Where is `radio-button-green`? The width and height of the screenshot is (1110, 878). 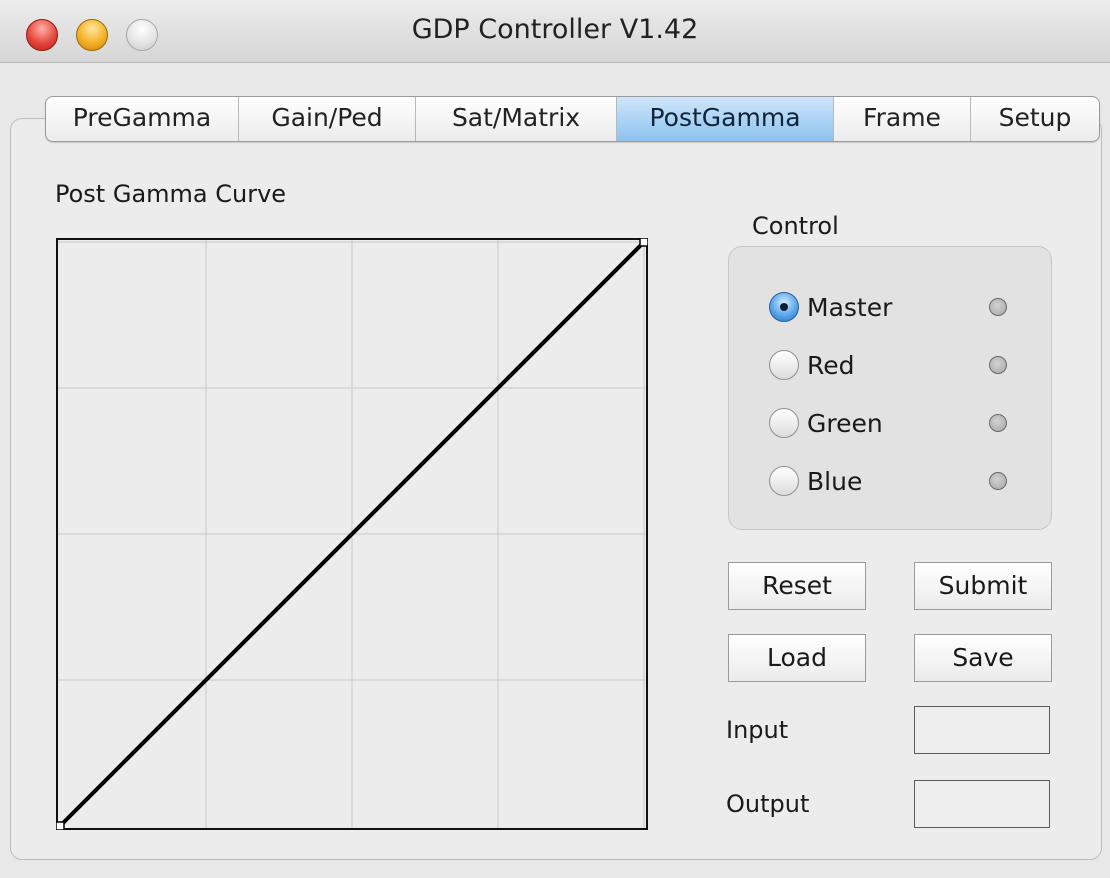 radio-button-green is located at coordinates (784, 423).